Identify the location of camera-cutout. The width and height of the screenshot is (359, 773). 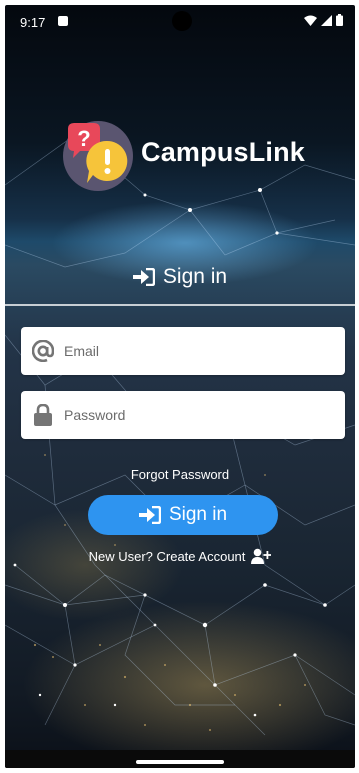
(182, 21).